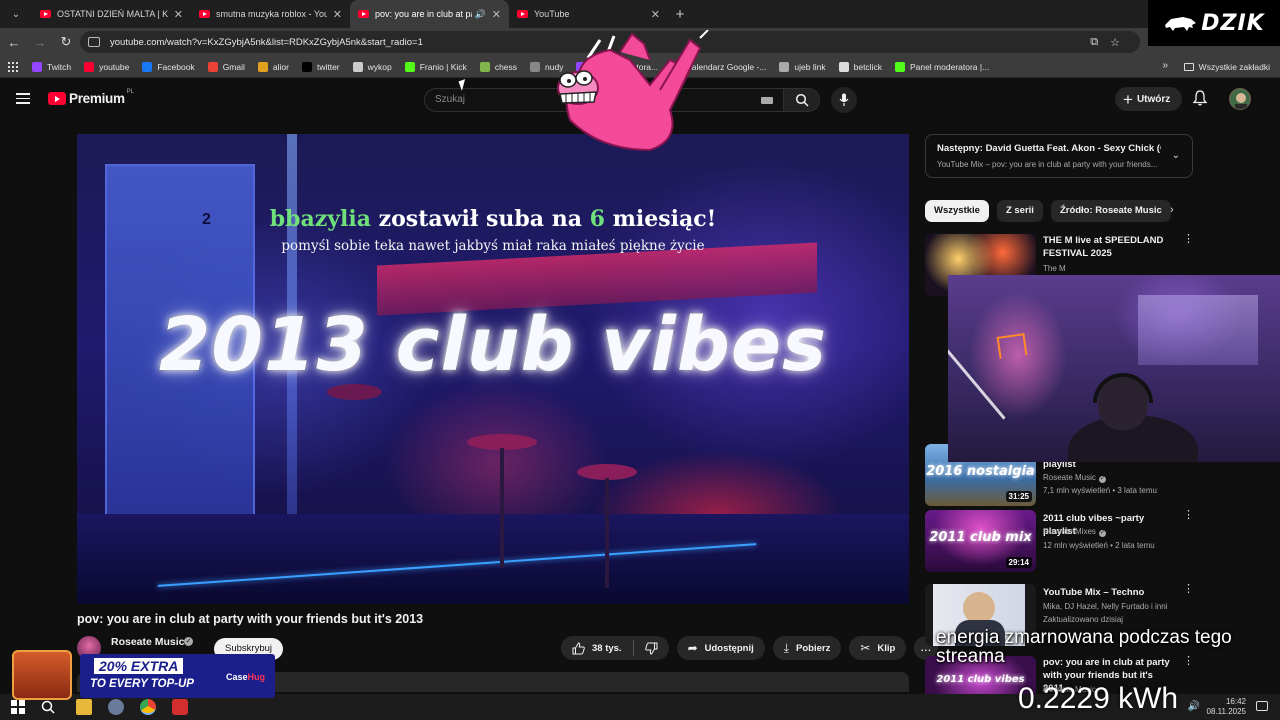  I want to click on bookmark-item: wykop, so click(372, 66).